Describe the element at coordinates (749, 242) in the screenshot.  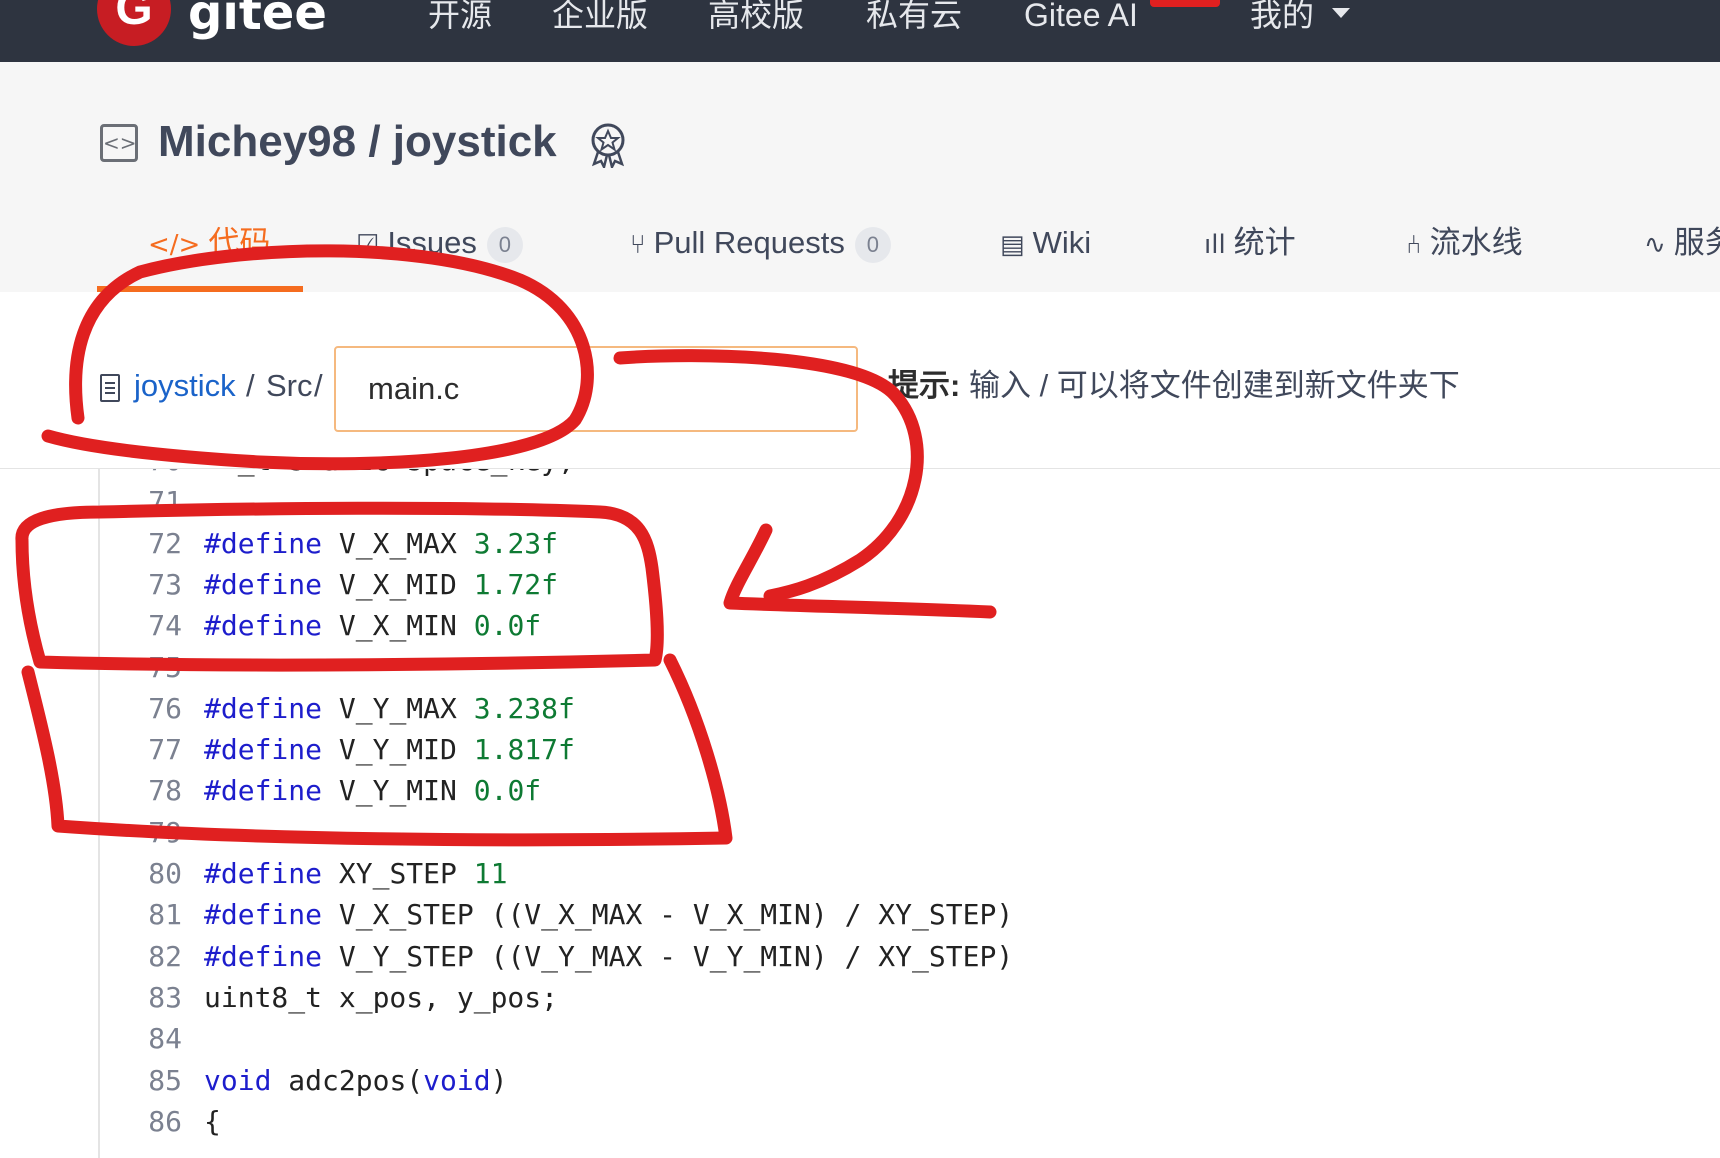
I see `tab-pull-requests-label: Pull Requests` at that location.